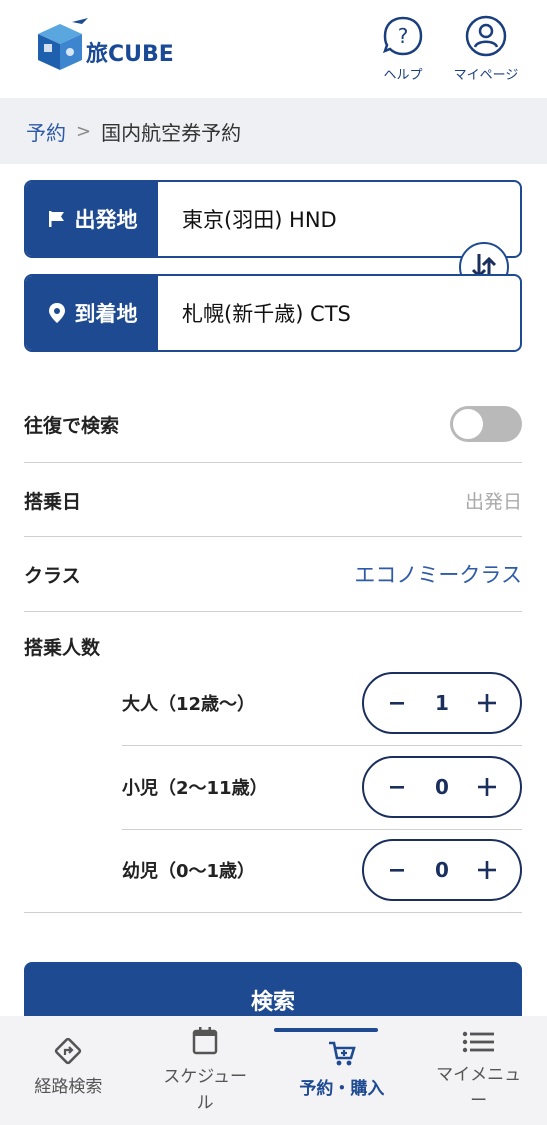  Describe the element at coordinates (322, 703) in the screenshot. I see `passenger-row-adult: 大人（12歳〜） 1` at that location.